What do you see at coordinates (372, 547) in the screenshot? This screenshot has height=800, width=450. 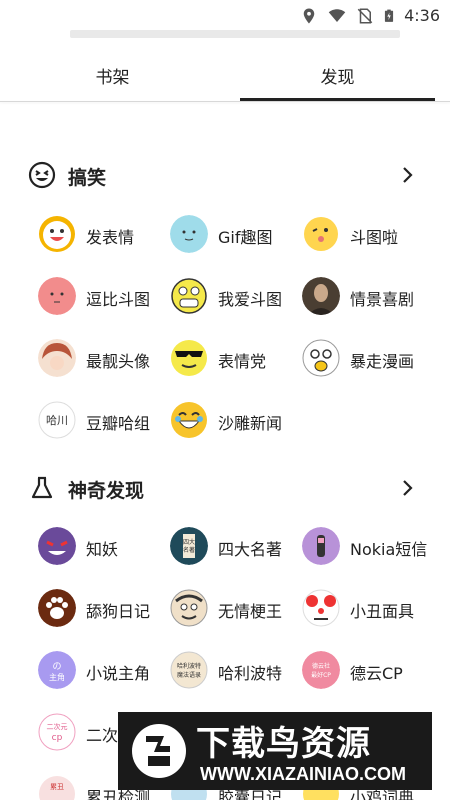 I see `list-item: Nokia短信` at bounding box center [372, 547].